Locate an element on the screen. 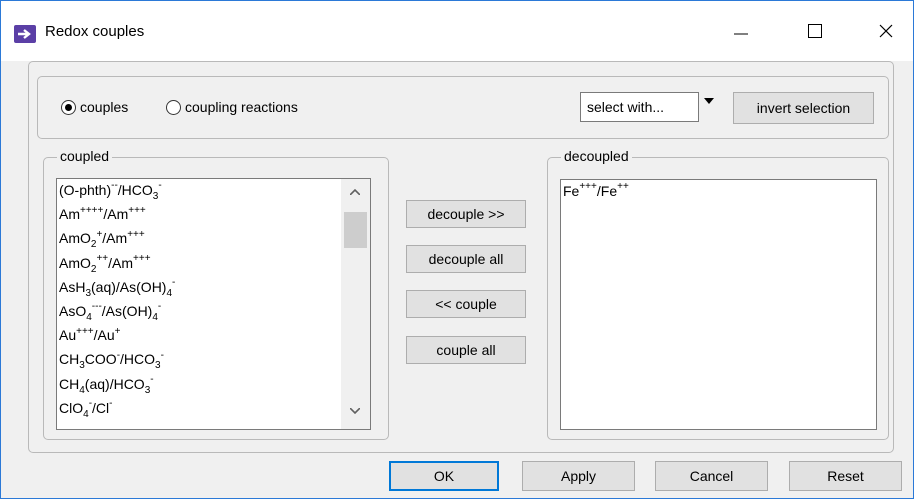 This screenshot has width=914, height=499. ok-button-label: OK is located at coordinates (444, 476).